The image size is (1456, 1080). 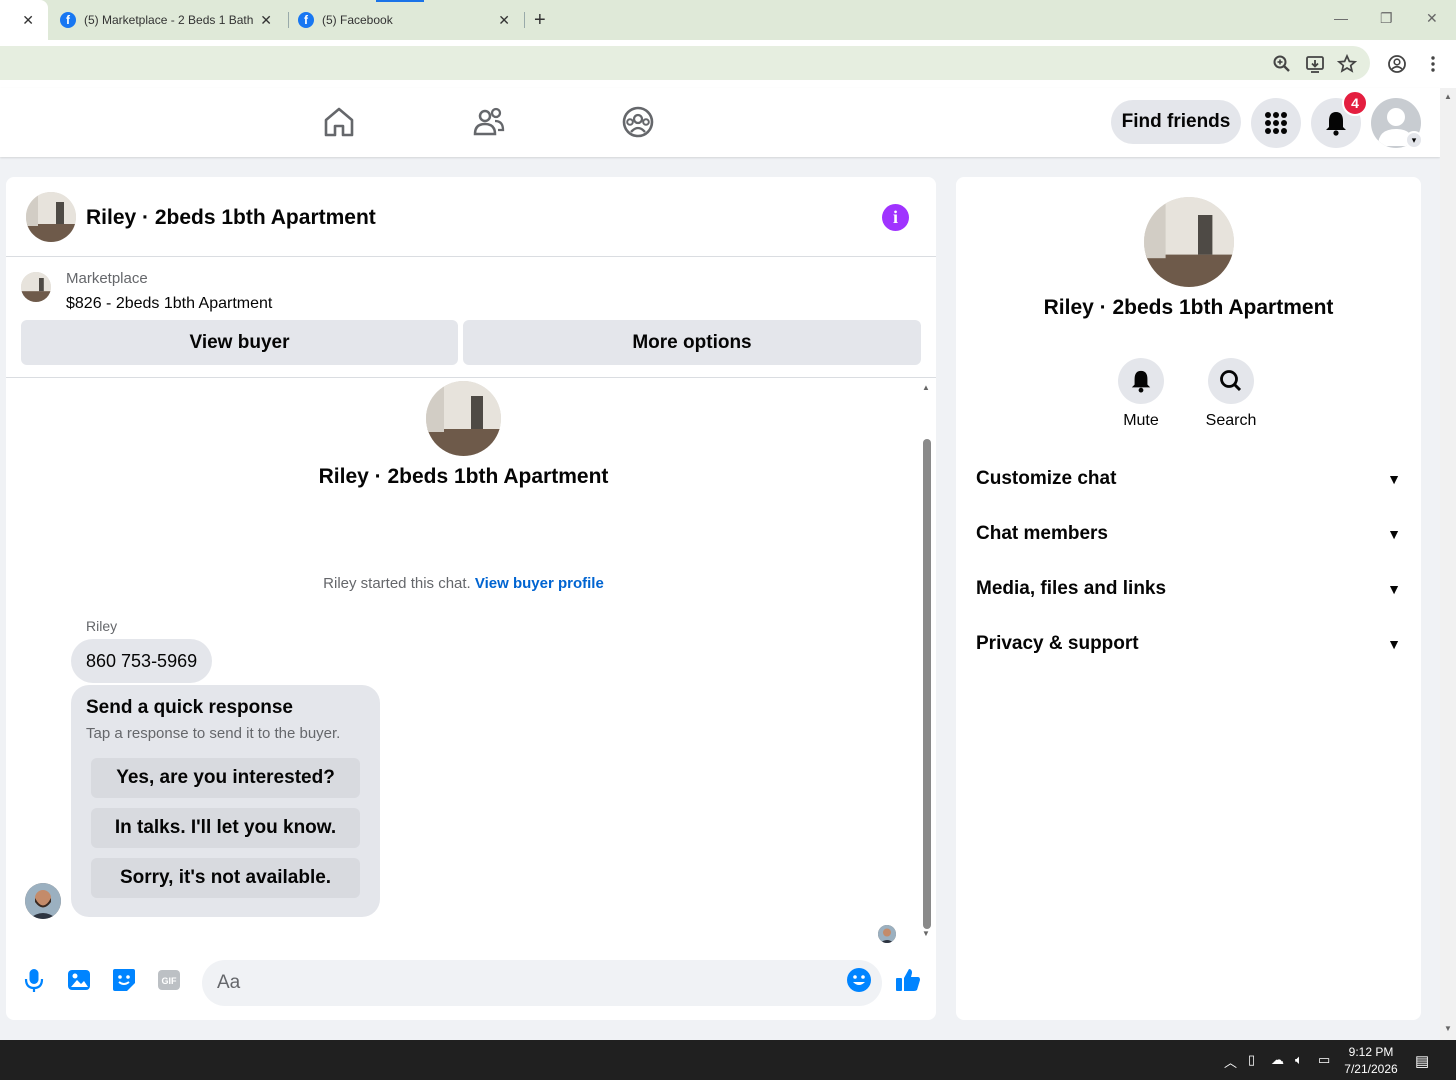 What do you see at coordinates (1176, 122) in the screenshot?
I see `find-friends-button: Find friends` at bounding box center [1176, 122].